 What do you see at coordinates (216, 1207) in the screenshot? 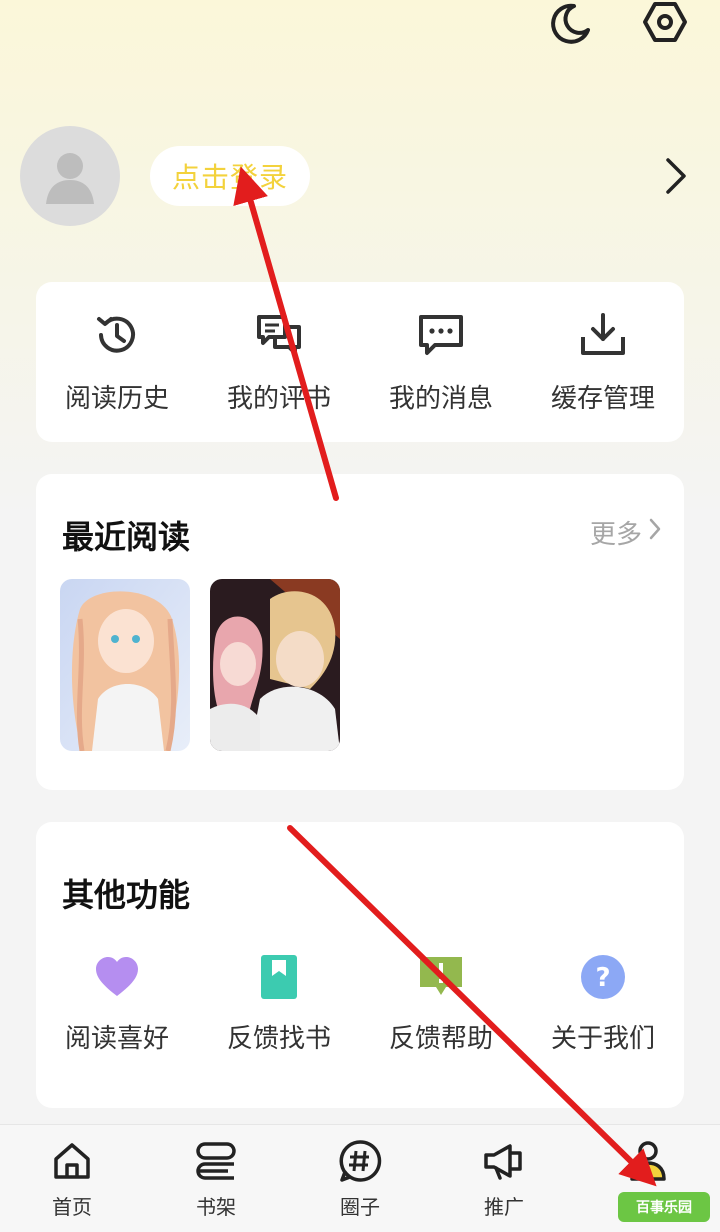
I see `tab-label: 书架` at bounding box center [216, 1207].